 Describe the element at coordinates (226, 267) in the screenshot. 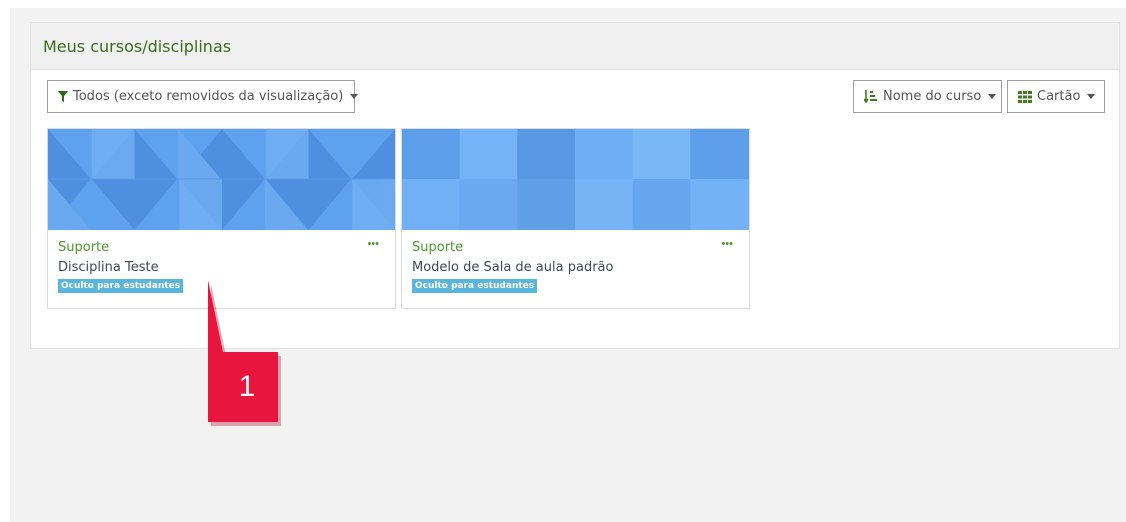

I see `course-name-link: Disciplina Teste` at that location.